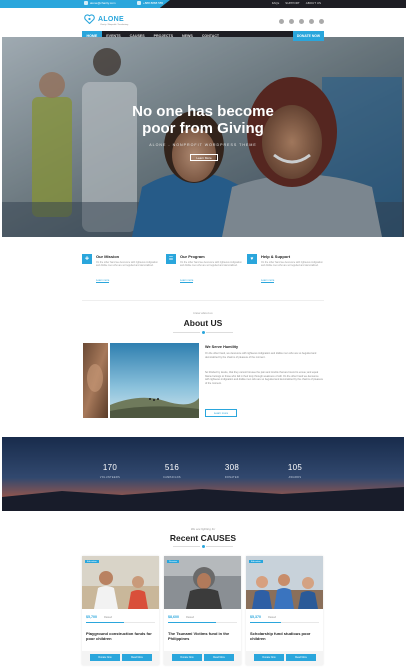 The image size is (406, 669). I want to click on topbar-links: FAQs SUPPORT ABOUT US, so click(296, 3).